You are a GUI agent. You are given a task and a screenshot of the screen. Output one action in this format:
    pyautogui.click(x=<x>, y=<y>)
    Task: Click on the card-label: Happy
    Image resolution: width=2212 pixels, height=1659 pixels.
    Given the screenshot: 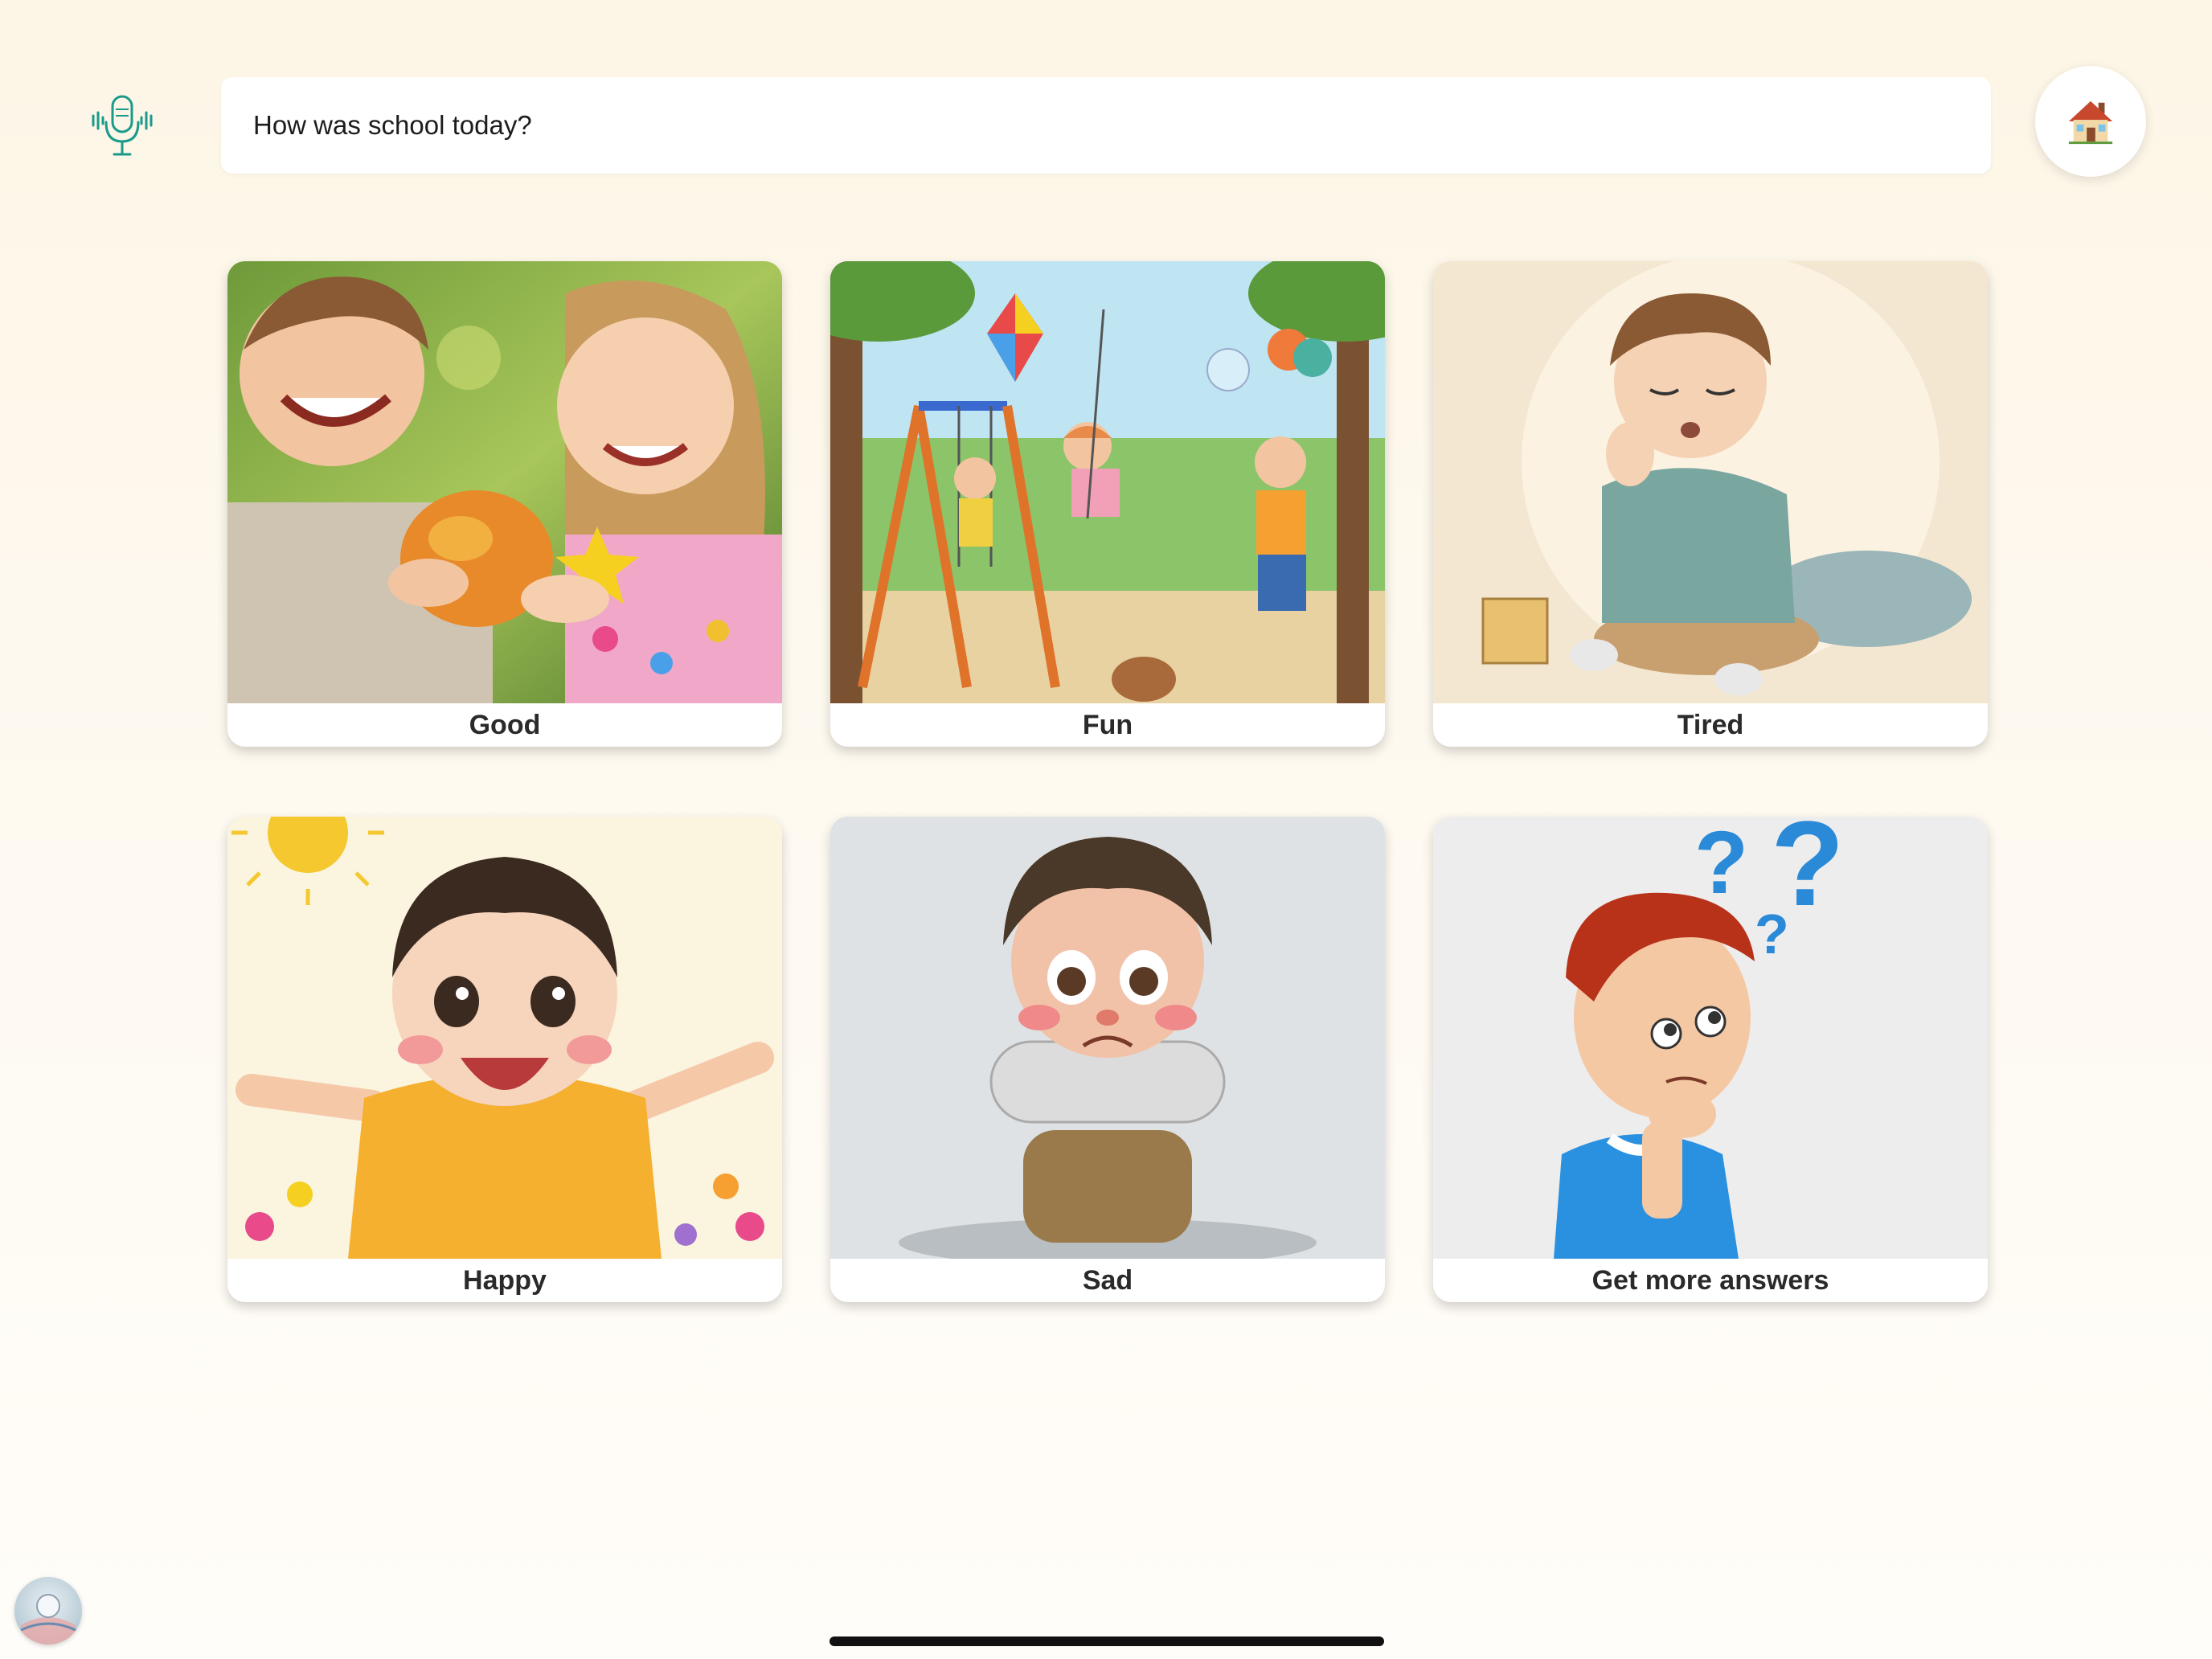 What is the action you would take?
    pyautogui.click(x=505, y=1280)
    